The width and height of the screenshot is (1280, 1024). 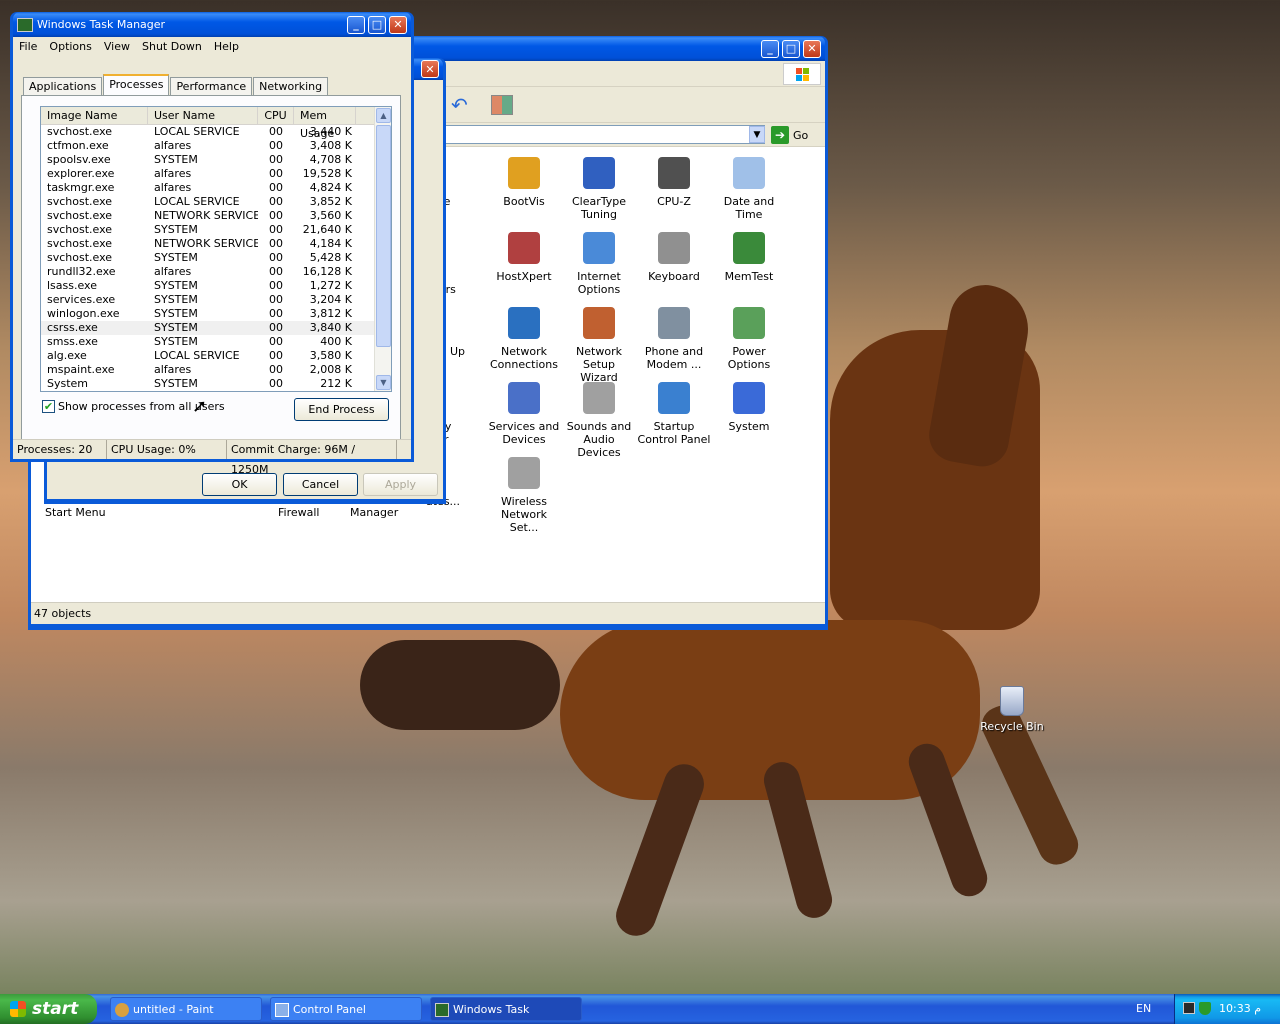 I want to click on control-panel-item: Power Options, so click(x=749, y=339).